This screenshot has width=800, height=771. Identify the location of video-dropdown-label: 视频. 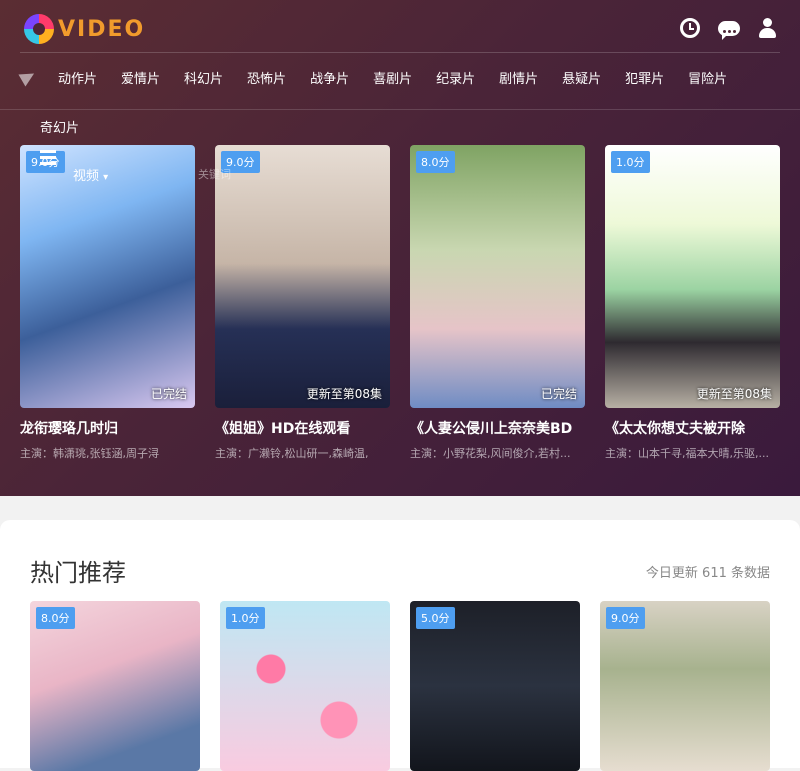
(86, 176).